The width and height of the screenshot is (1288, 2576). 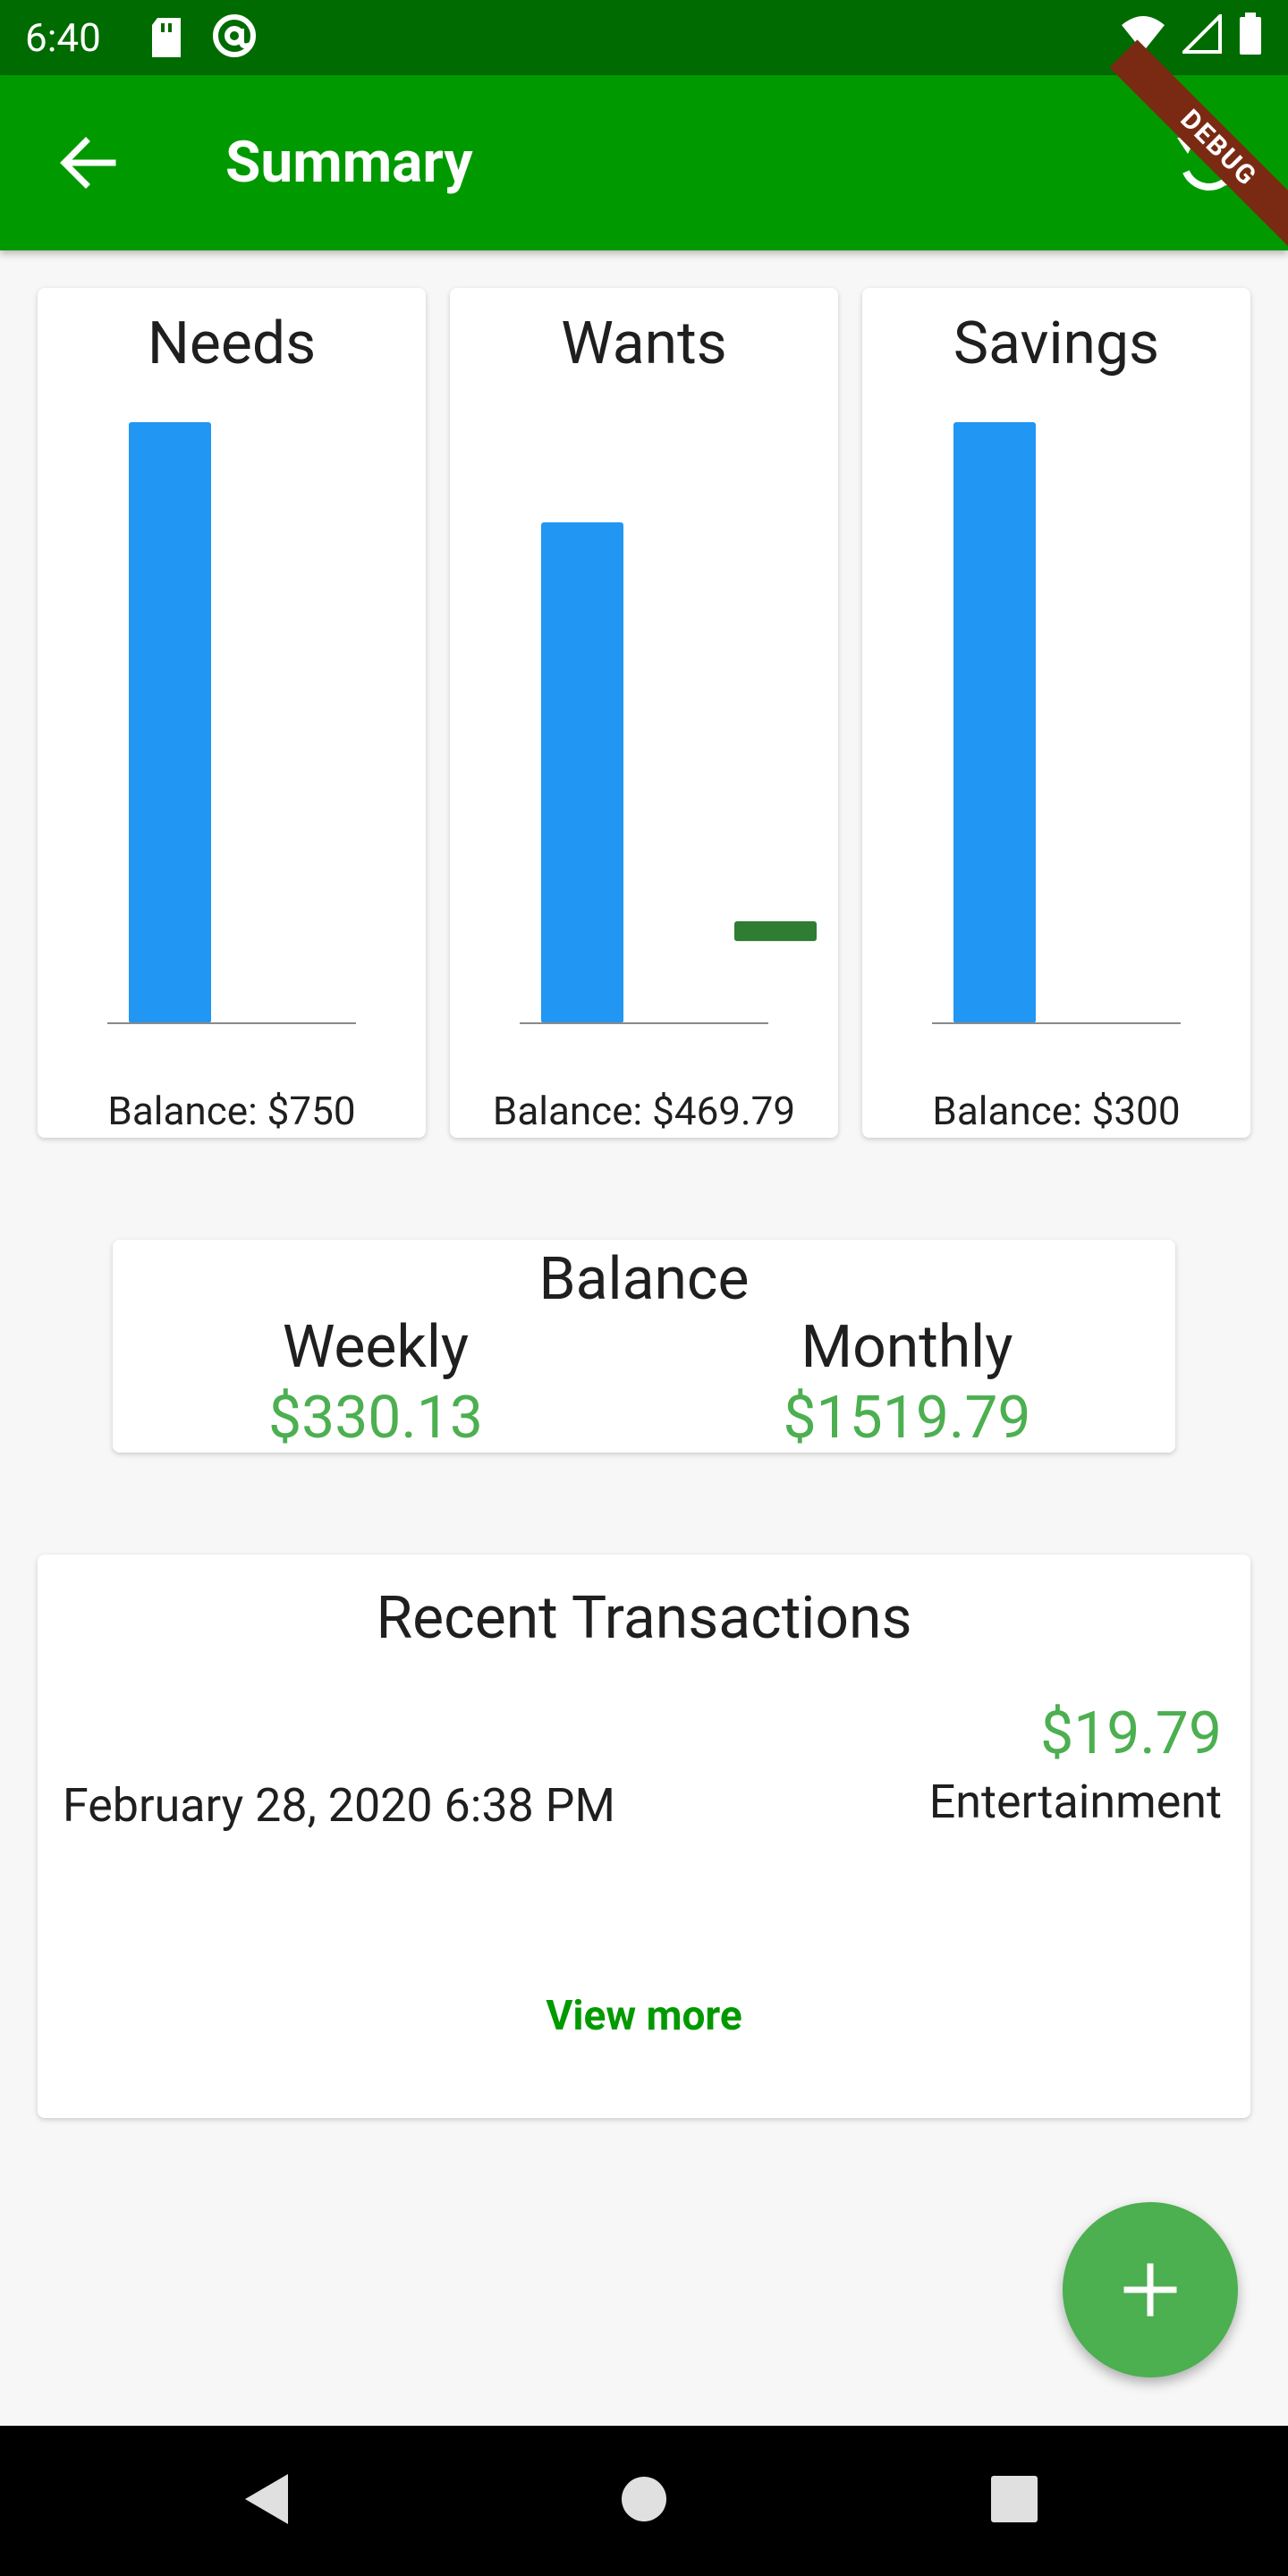 What do you see at coordinates (1250, 34) in the screenshot?
I see `battery-icon` at bounding box center [1250, 34].